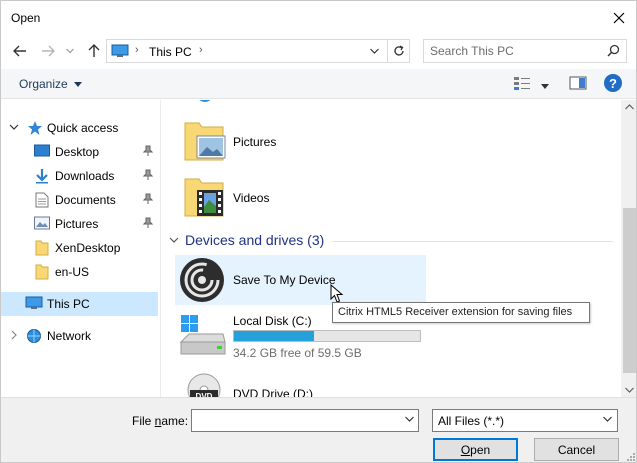  What do you see at coordinates (68, 304) in the screenshot?
I see `nav-this-pc-label: This PC` at bounding box center [68, 304].